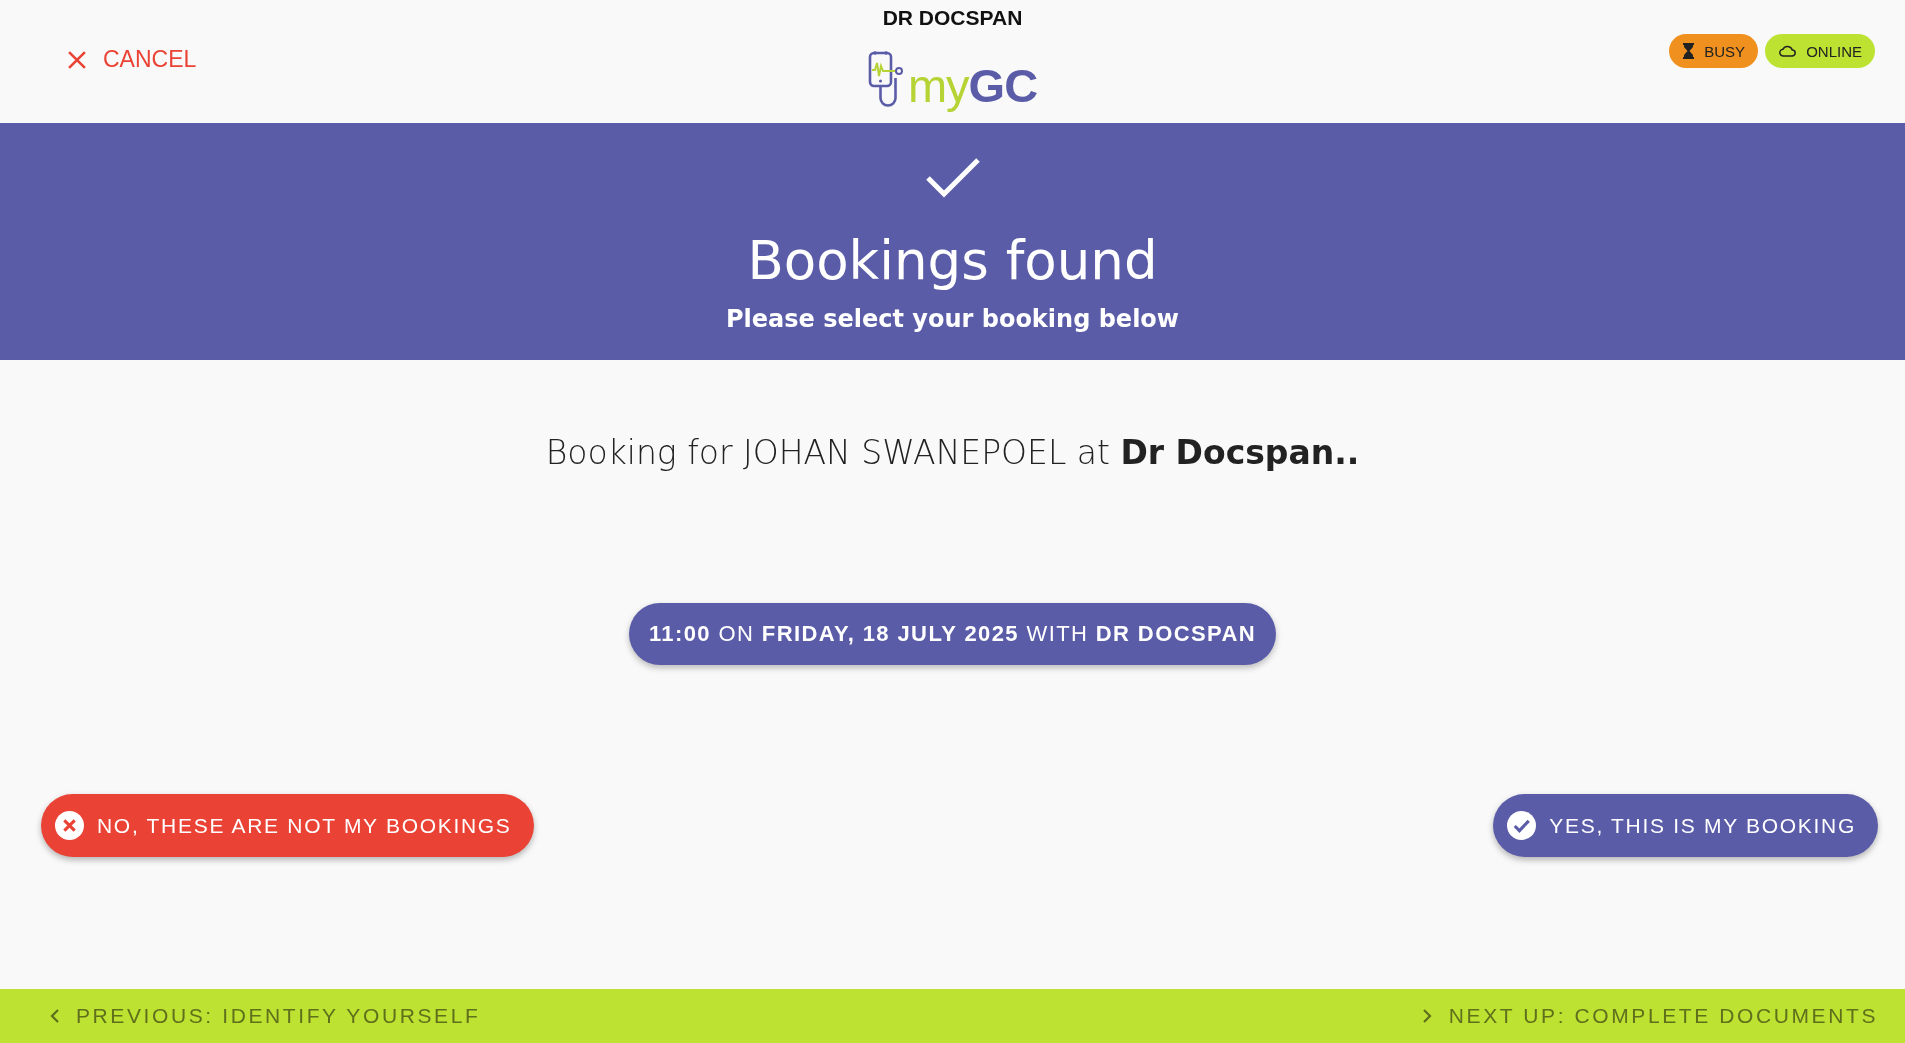 This screenshot has width=1905, height=1043. Describe the element at coordinates (265, 1016) in the screenshot. I see `previous-step-link: PREVIOUS: IDENTIFY YOURSELF` at that location.